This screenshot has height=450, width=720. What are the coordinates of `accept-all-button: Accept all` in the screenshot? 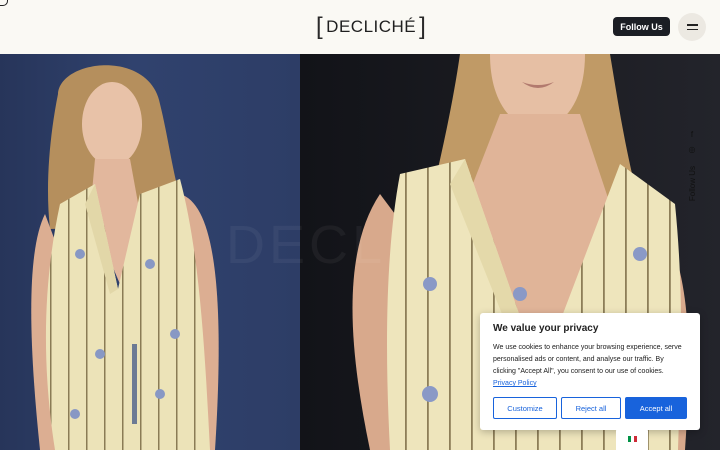 It's located at (656, 408).